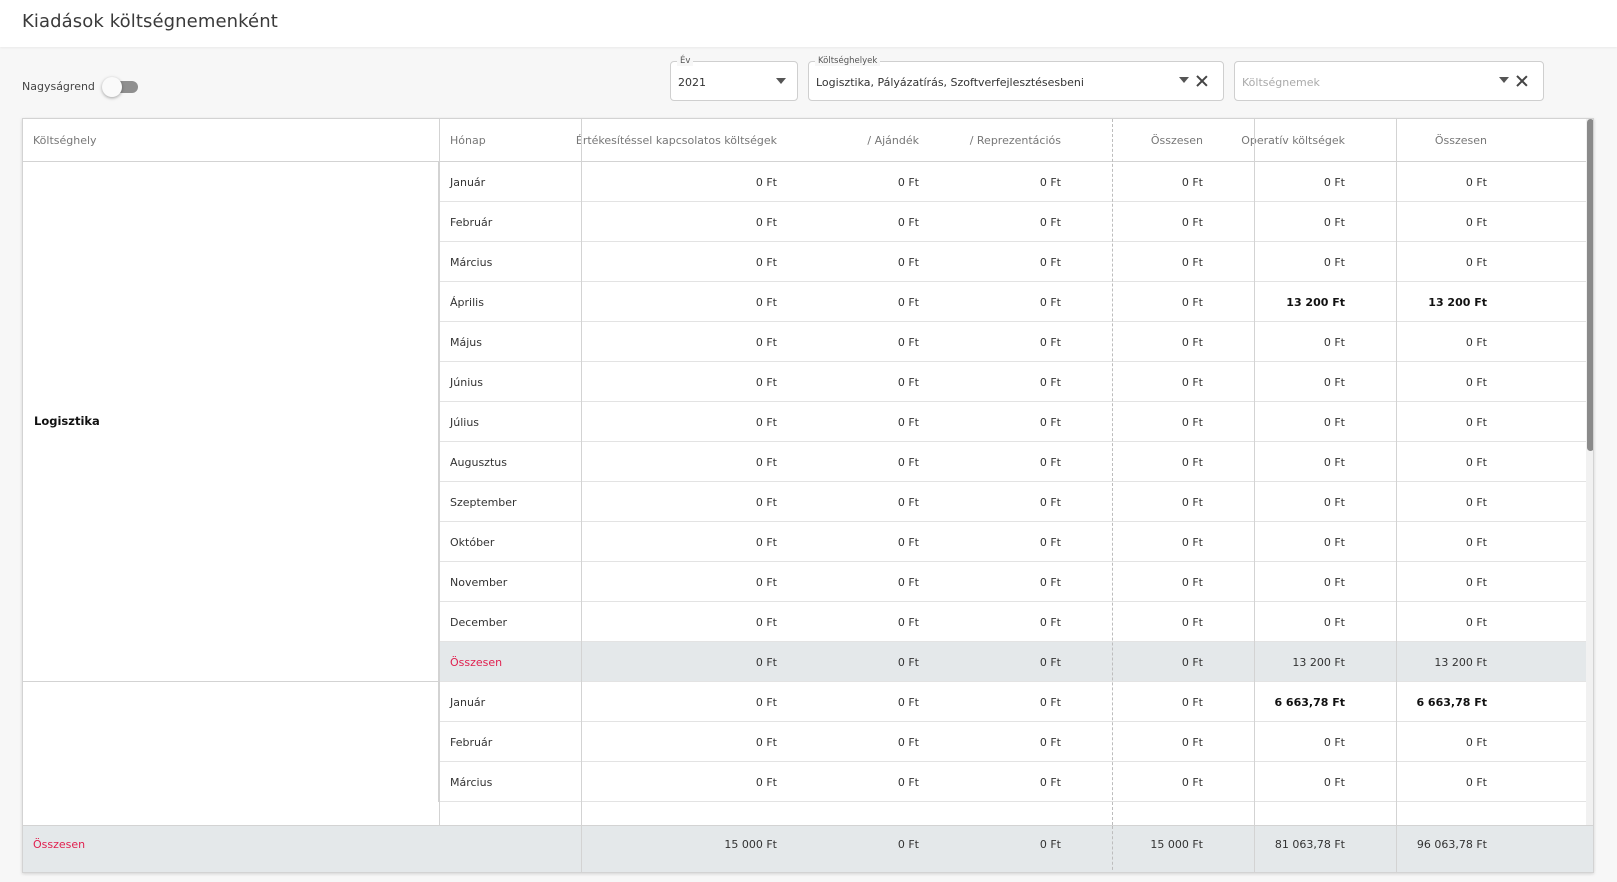 This screenshot has height=882, width=1617. I want to click on grand-total-cell: 96 063,78 Ft, so click(1451, 844).